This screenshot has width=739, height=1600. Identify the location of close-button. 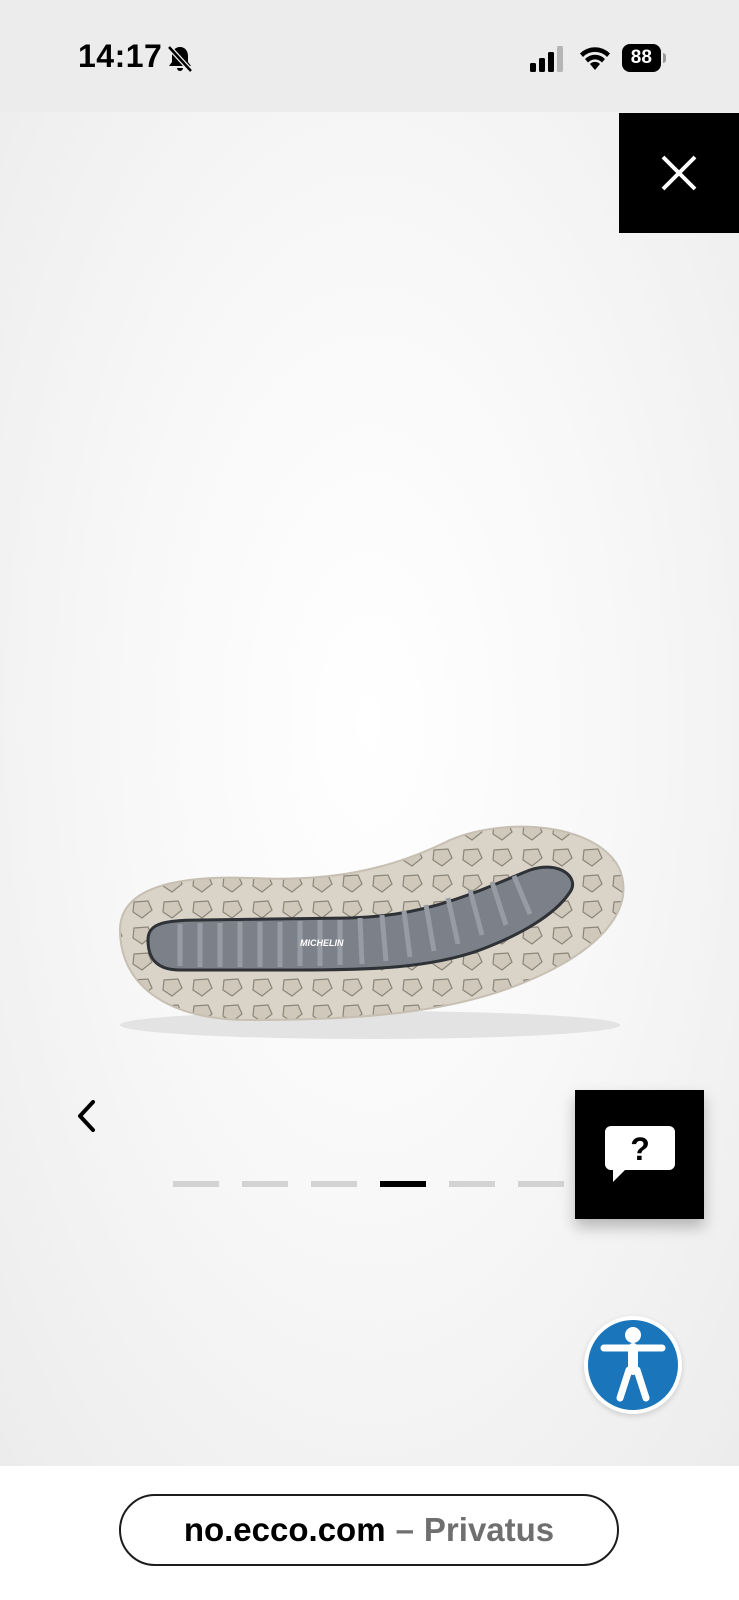
(679, 173).